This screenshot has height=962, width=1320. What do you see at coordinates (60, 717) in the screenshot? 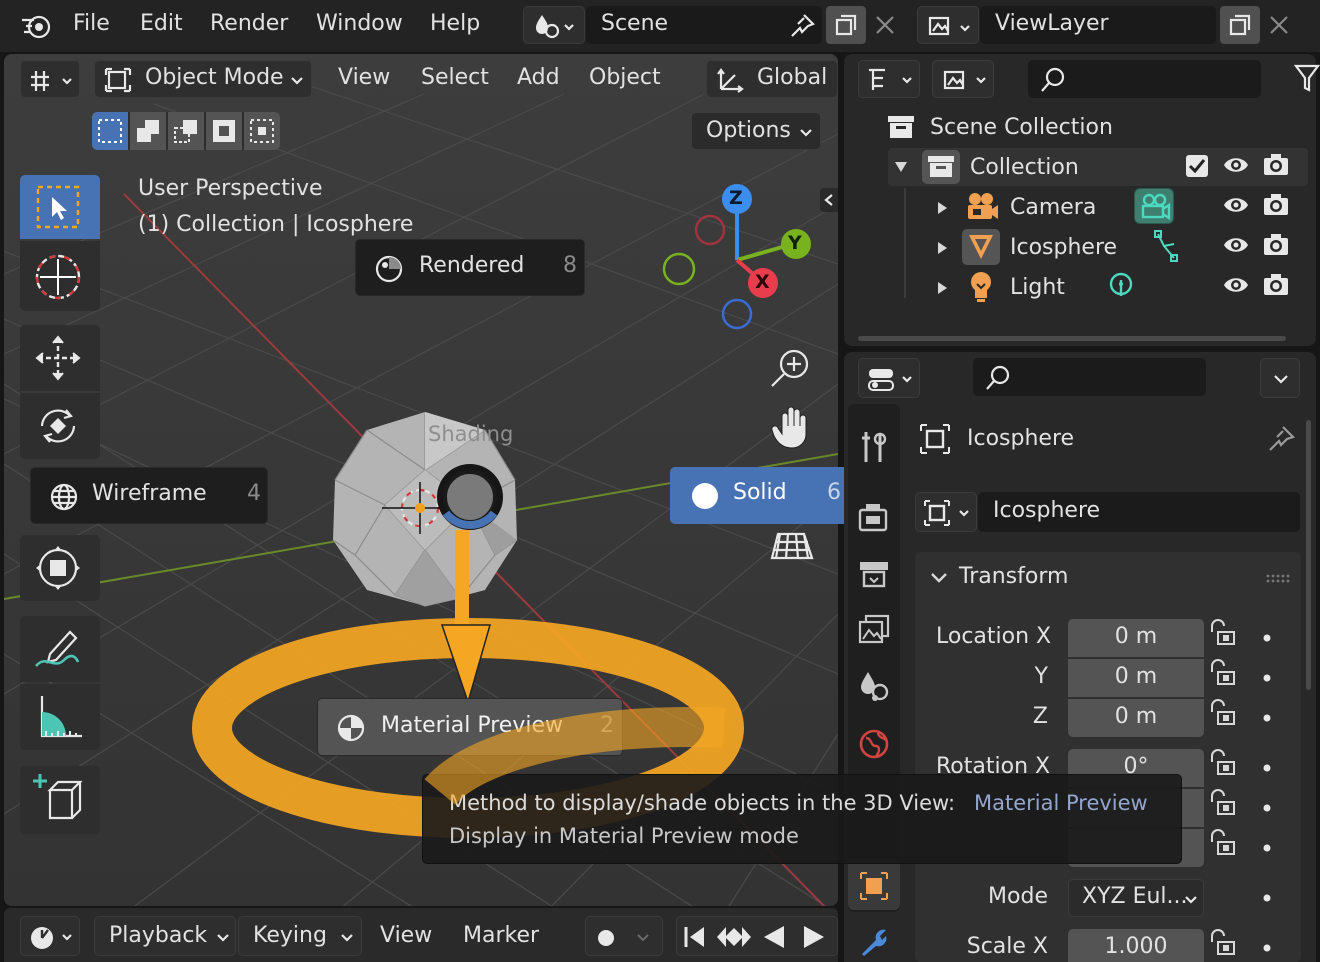
I see `tool-measure` at bounding box center [60, 717].